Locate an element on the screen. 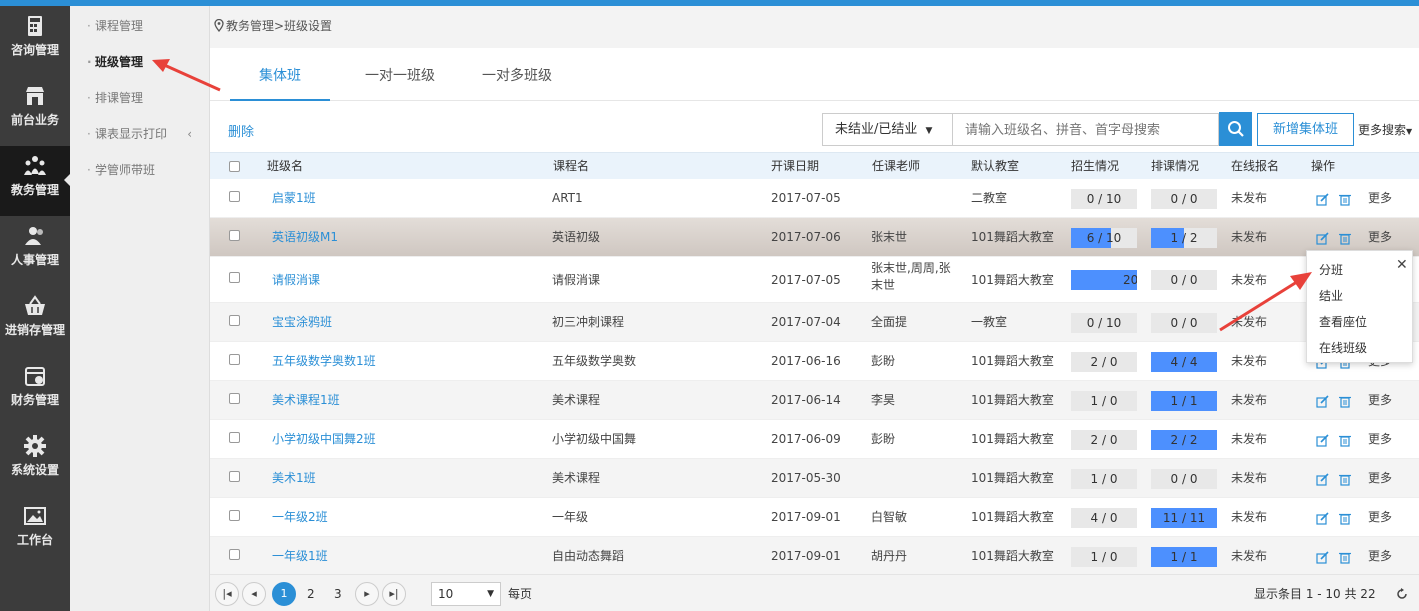 The height and width of the screenshot is (611, 1419). search-input is located at coordinates (1086, 129).